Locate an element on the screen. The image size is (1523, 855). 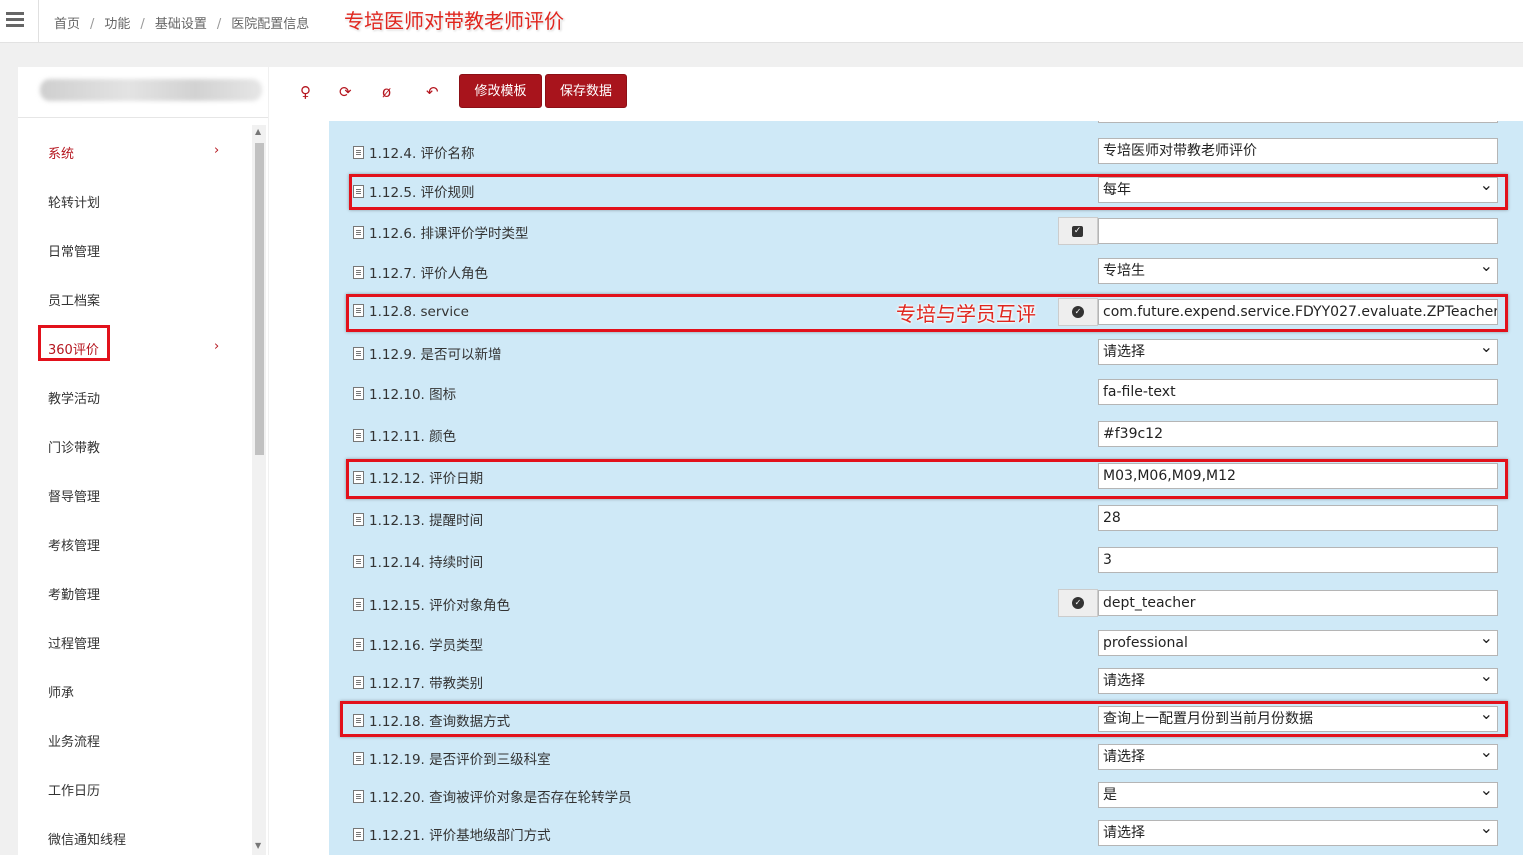
check-square-icon: ✓ is located at coordinates (1077, 231).